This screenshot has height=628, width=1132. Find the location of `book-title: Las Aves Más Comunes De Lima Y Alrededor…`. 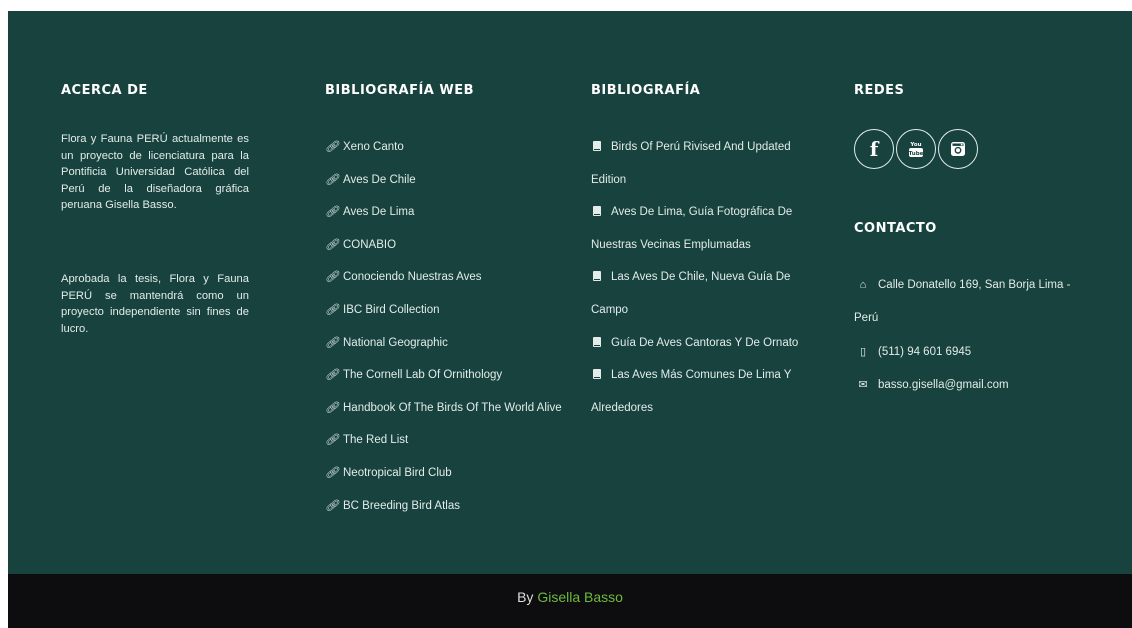

book-title: Las Aves Más Comunes De Lima Y Alrededor… is located at coordinates (691, 391).